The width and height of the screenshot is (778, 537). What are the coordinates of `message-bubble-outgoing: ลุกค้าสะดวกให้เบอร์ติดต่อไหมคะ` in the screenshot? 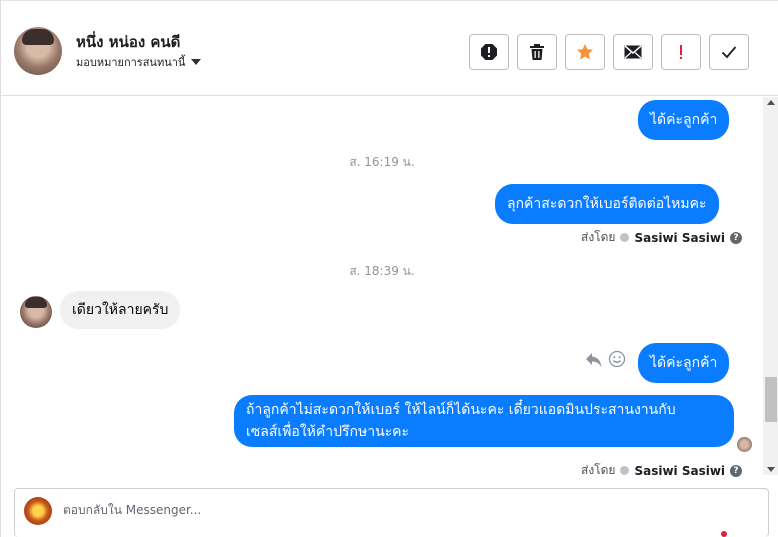 It's located at (607, 204).